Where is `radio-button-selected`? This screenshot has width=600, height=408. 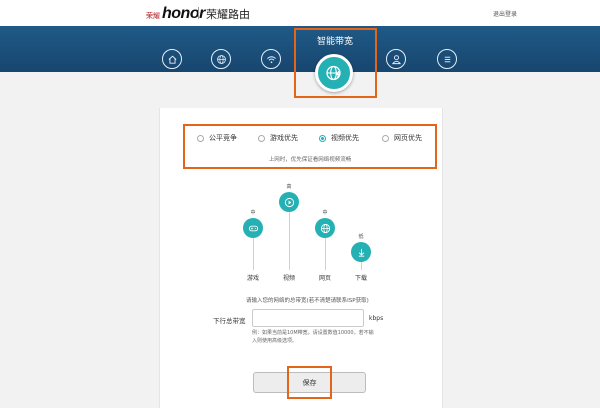
radio-button-selected is located at coordinates (322, 138).